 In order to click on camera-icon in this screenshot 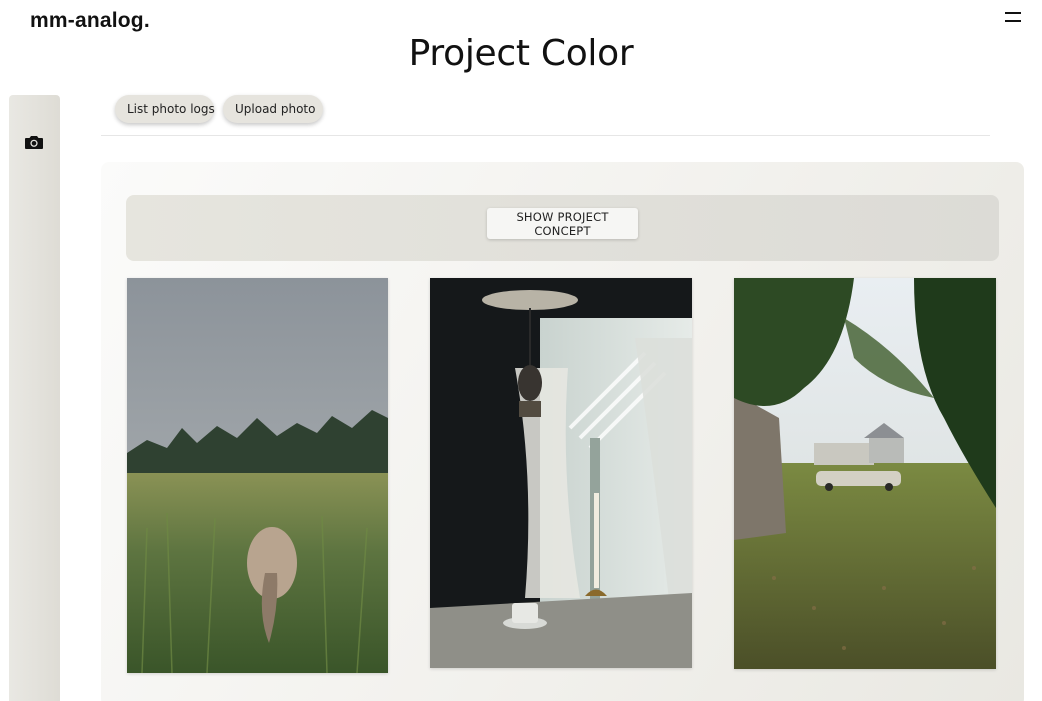, I will do `click(34, 141)`.